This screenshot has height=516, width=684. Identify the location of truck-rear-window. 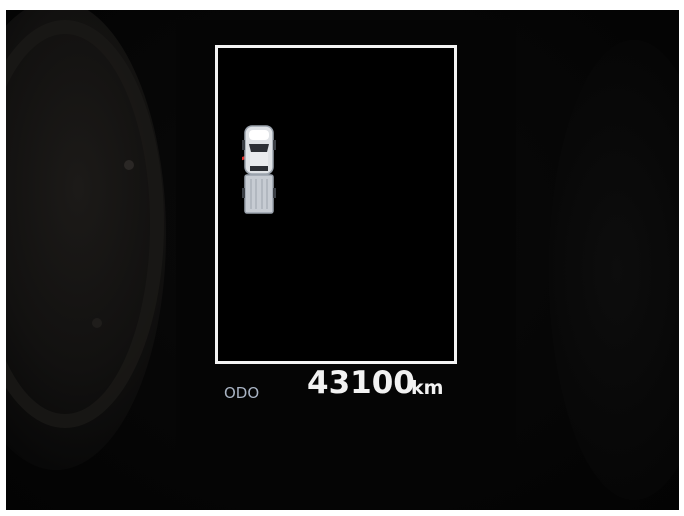
(259, 168).